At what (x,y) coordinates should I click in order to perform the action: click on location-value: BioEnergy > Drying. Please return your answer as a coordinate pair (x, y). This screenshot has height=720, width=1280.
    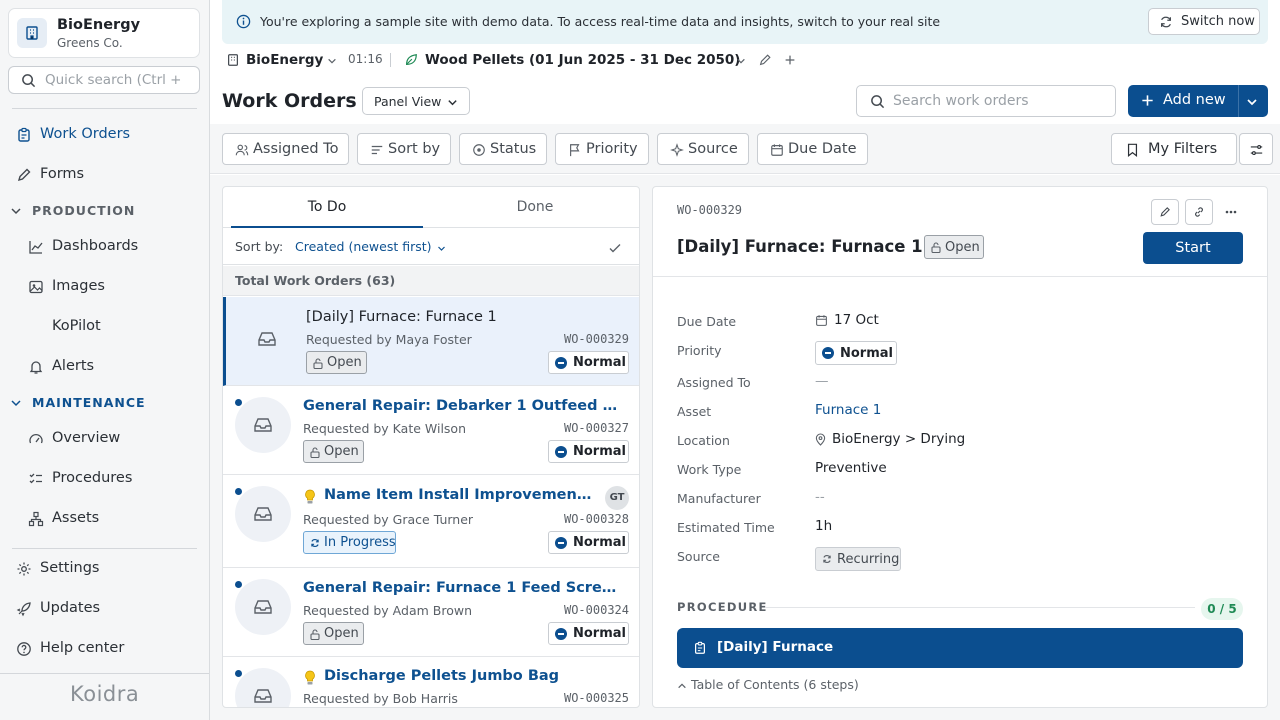
    Looking at the image, I should click on (890, 439).